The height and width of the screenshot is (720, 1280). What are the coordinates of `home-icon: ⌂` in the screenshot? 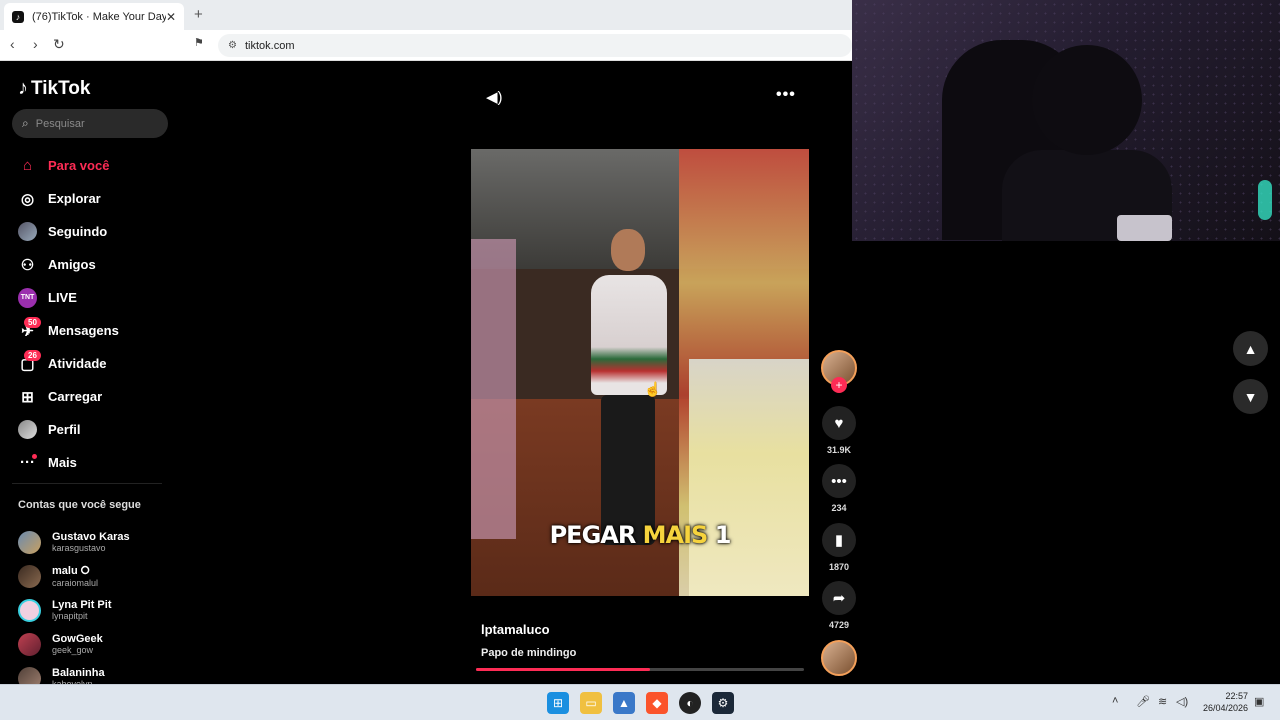 It's located at (27, 165).